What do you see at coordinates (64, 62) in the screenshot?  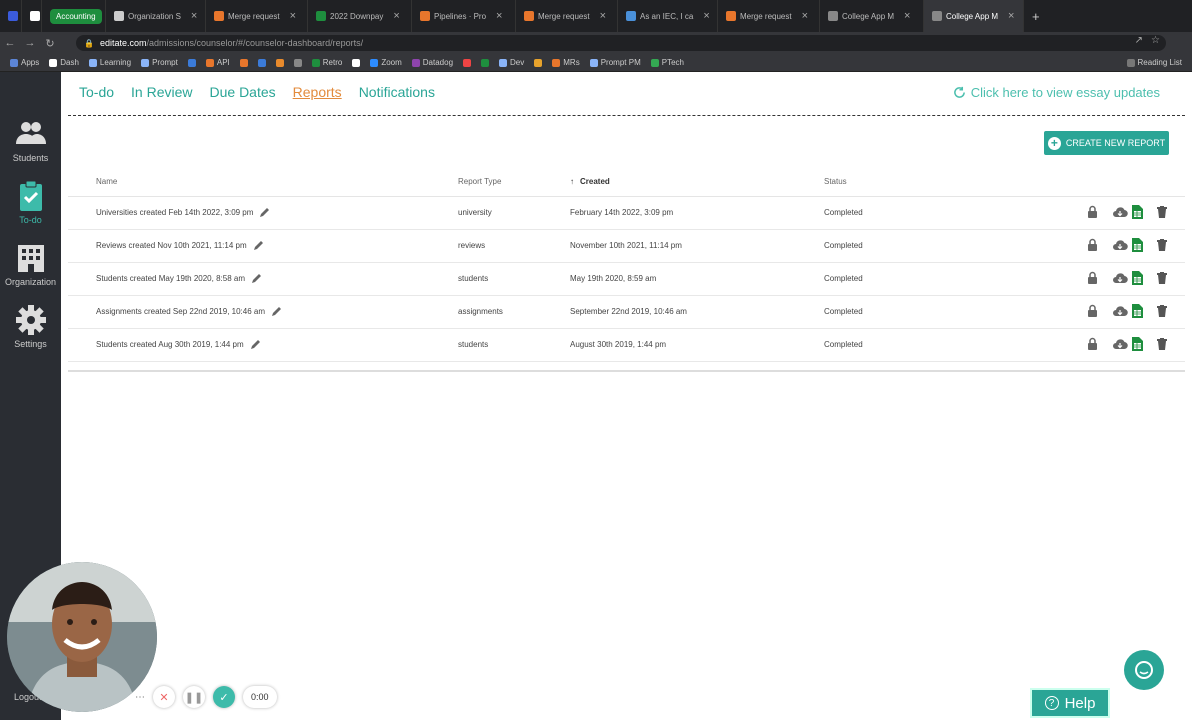 I see `bookmark-item: Dash` at bounding box center [64, 62].